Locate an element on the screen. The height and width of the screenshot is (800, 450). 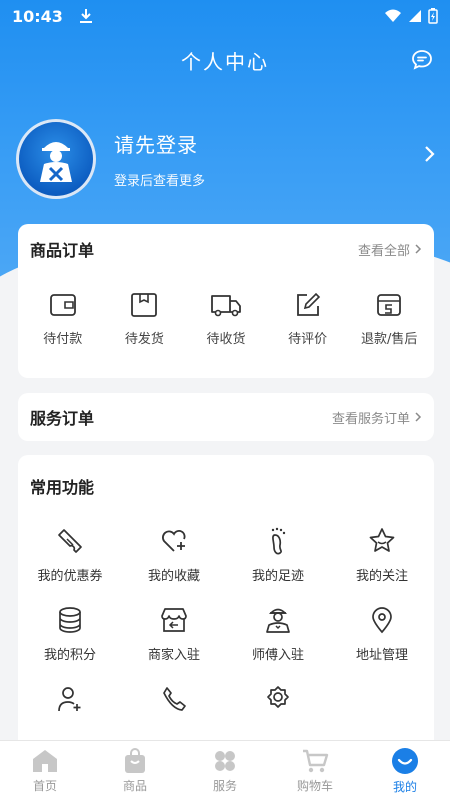
tab-cart: 购物车 is located at coordinates (315, 770).